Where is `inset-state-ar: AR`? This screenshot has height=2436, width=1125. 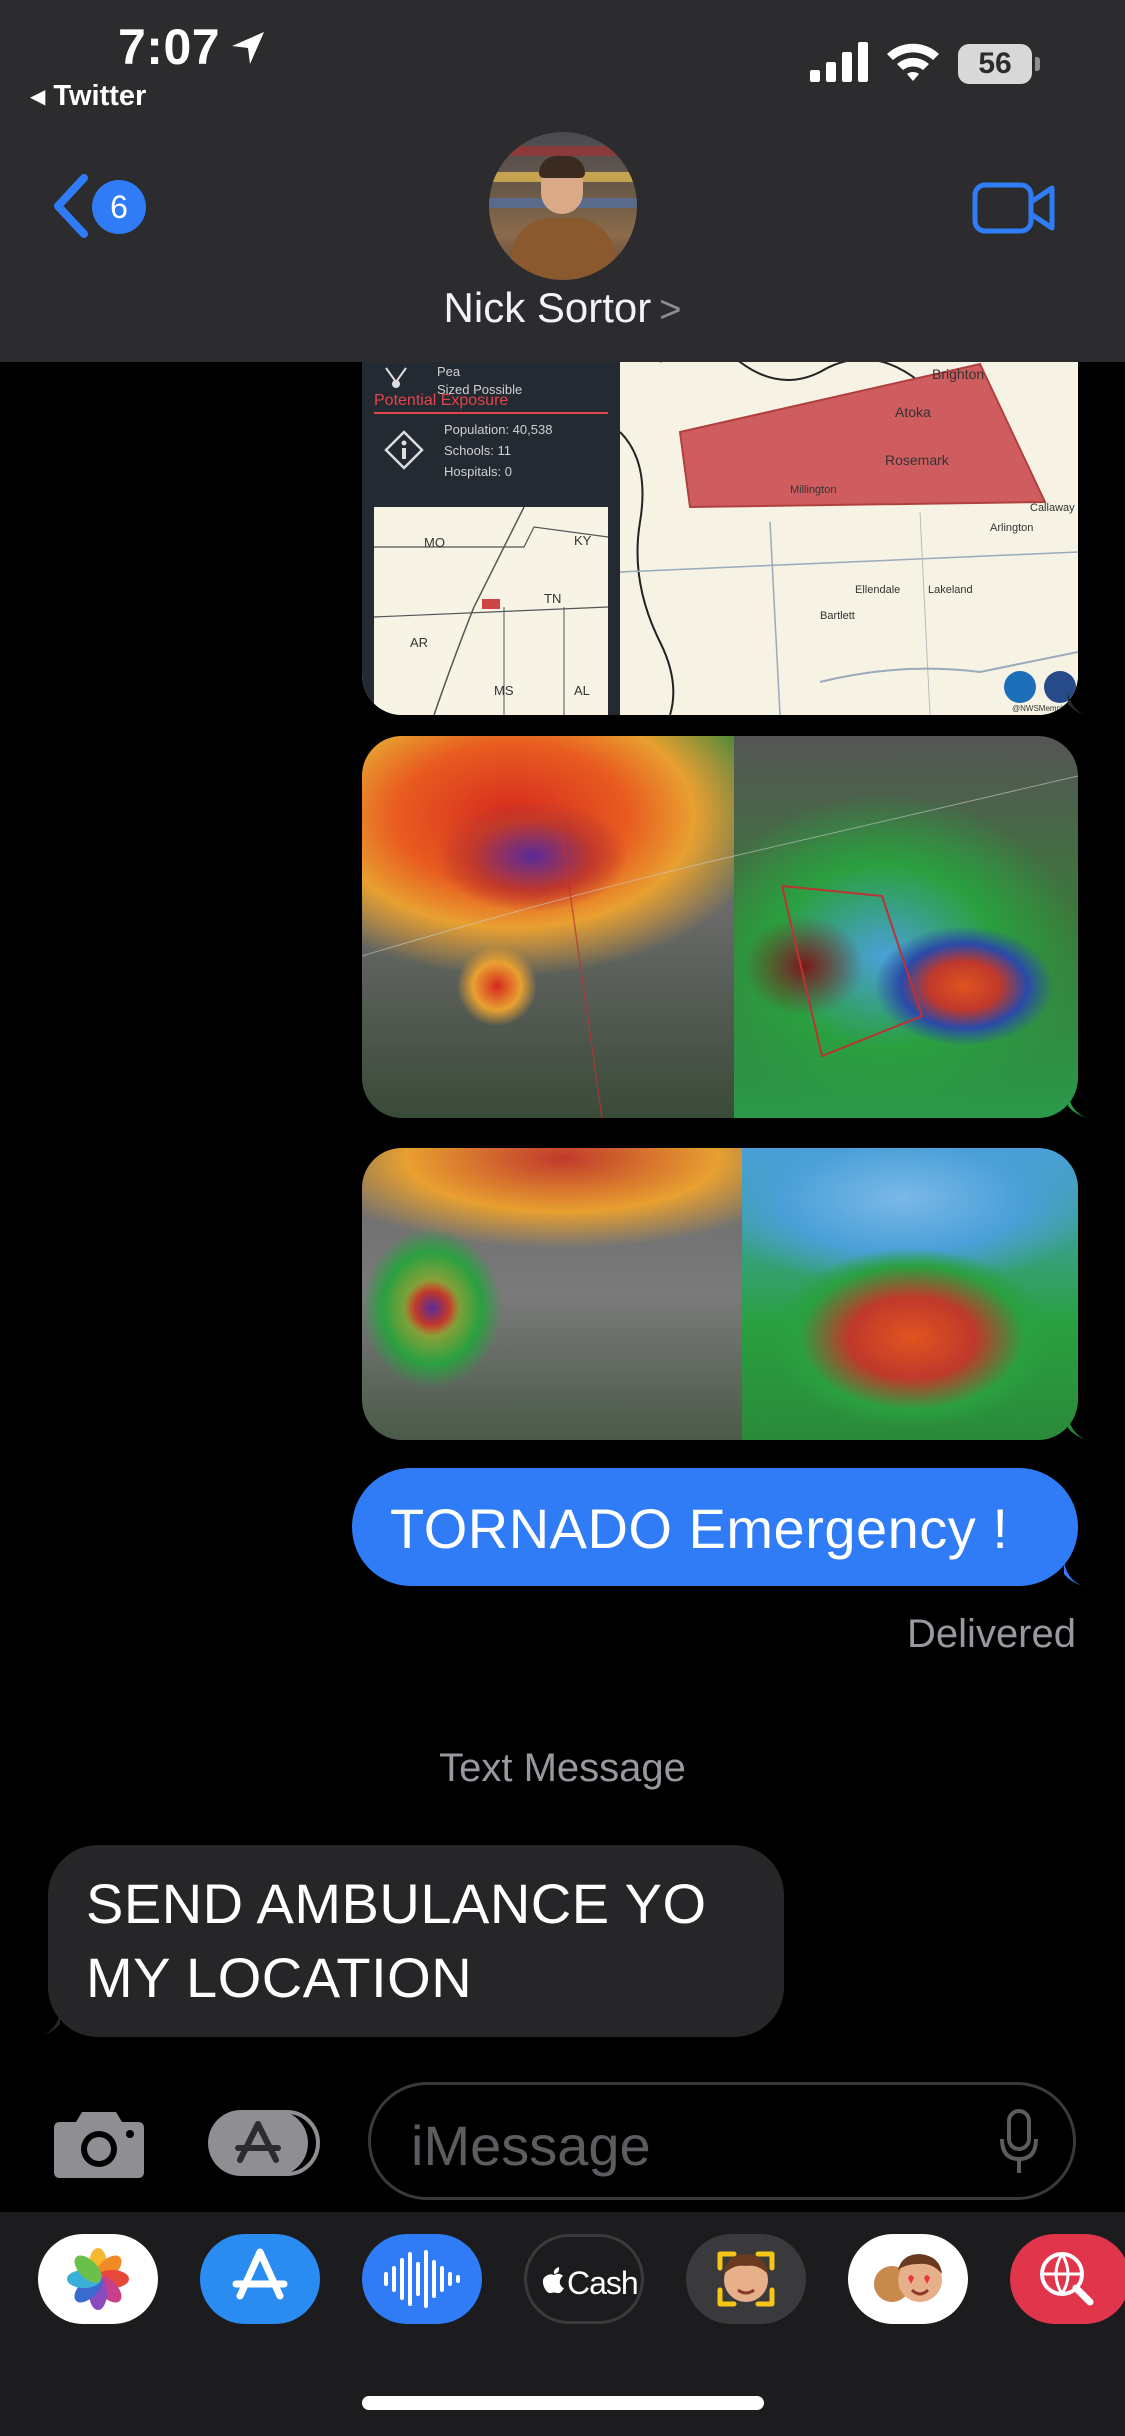 inset-state-ar: AR is located at coordinates (419, 642).